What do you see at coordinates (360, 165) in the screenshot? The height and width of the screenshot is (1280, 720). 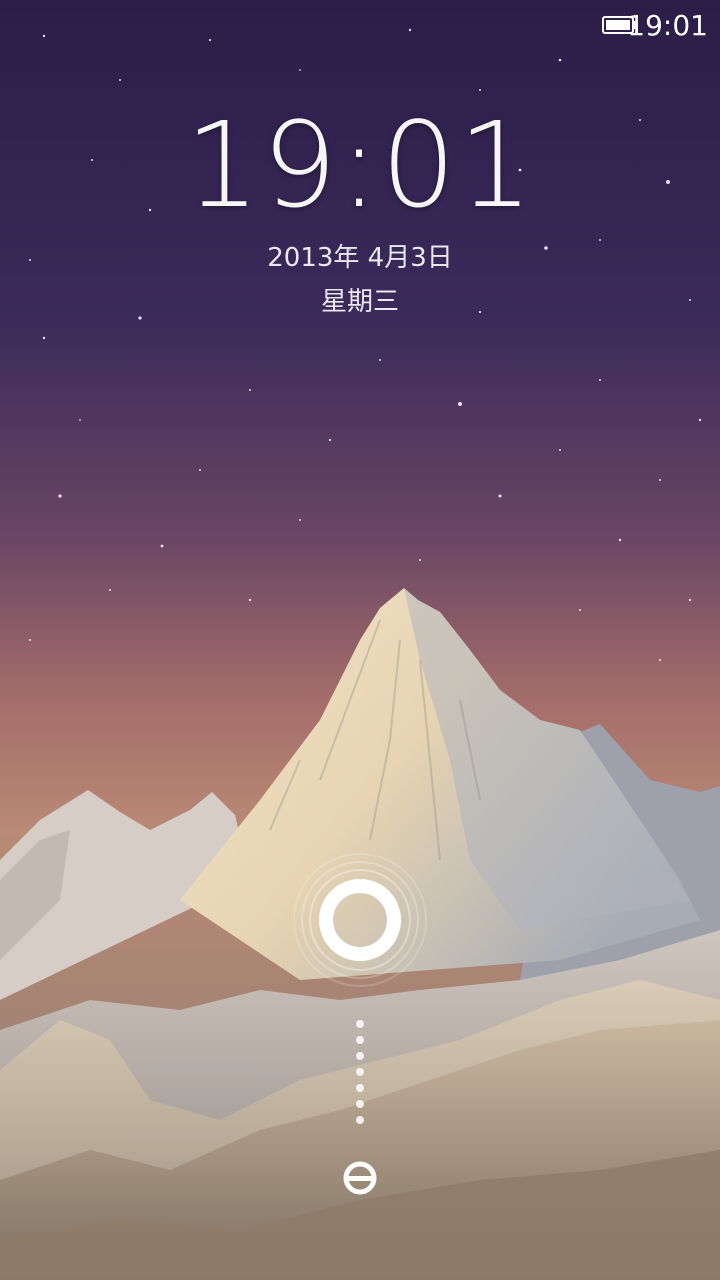 I see `lockscreen-clock: 19:01` at bounding box center [360, 165].